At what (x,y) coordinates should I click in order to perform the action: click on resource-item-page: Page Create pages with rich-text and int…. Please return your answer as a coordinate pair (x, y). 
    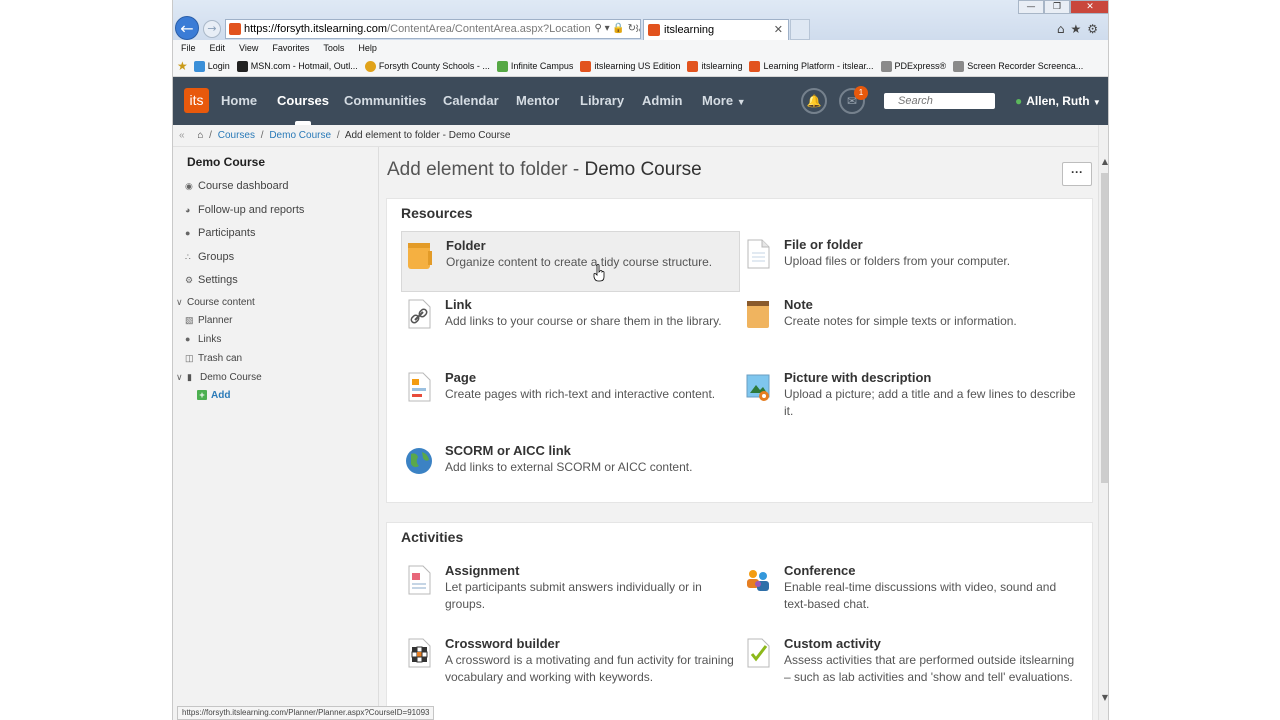
    Looking at the image, I should click on (570, 386).